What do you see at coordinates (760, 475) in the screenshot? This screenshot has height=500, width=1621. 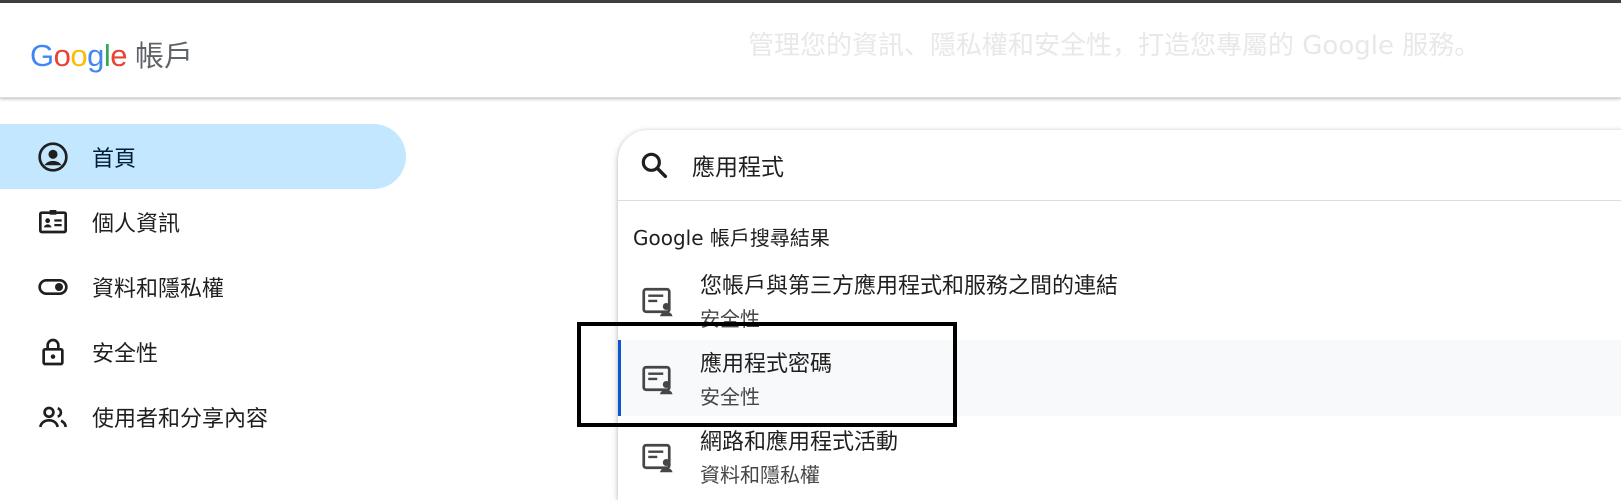 I see `result-category: 資料和隱私權` at bounding box center [760, 475].